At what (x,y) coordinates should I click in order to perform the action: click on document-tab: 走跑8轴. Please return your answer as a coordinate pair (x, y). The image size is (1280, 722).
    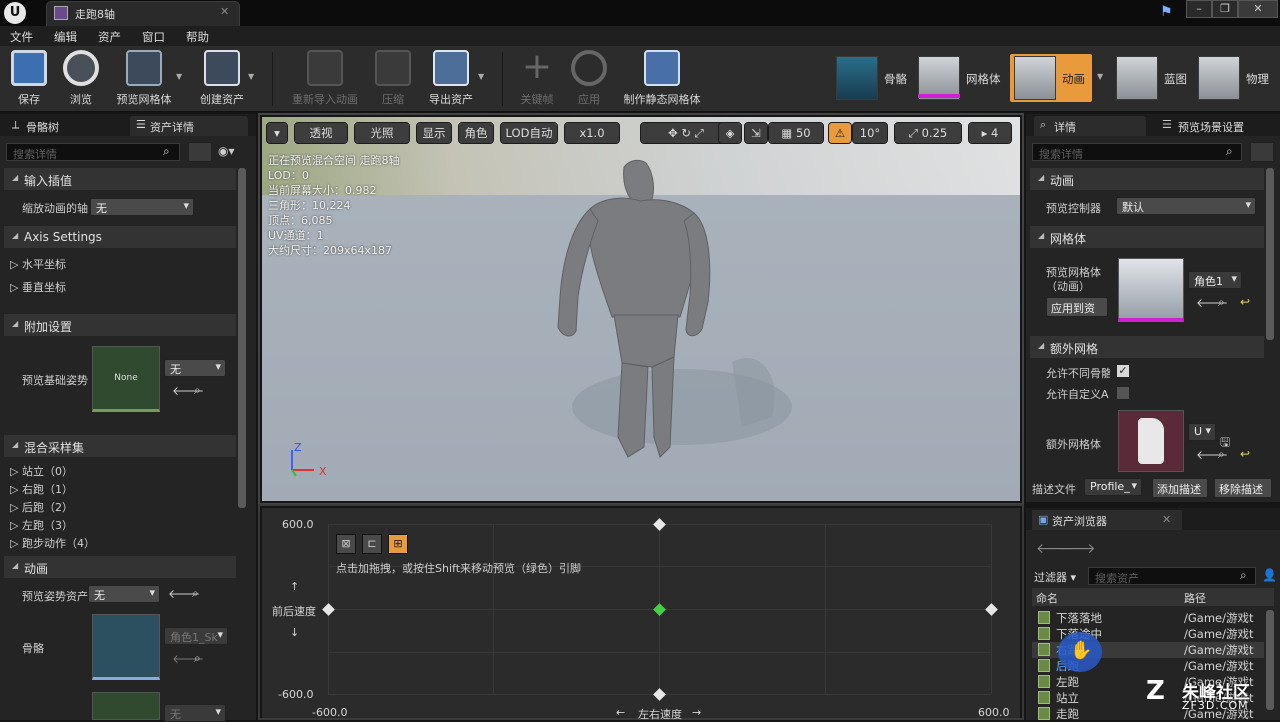
    Looking at the image, I should click on (143, 13).